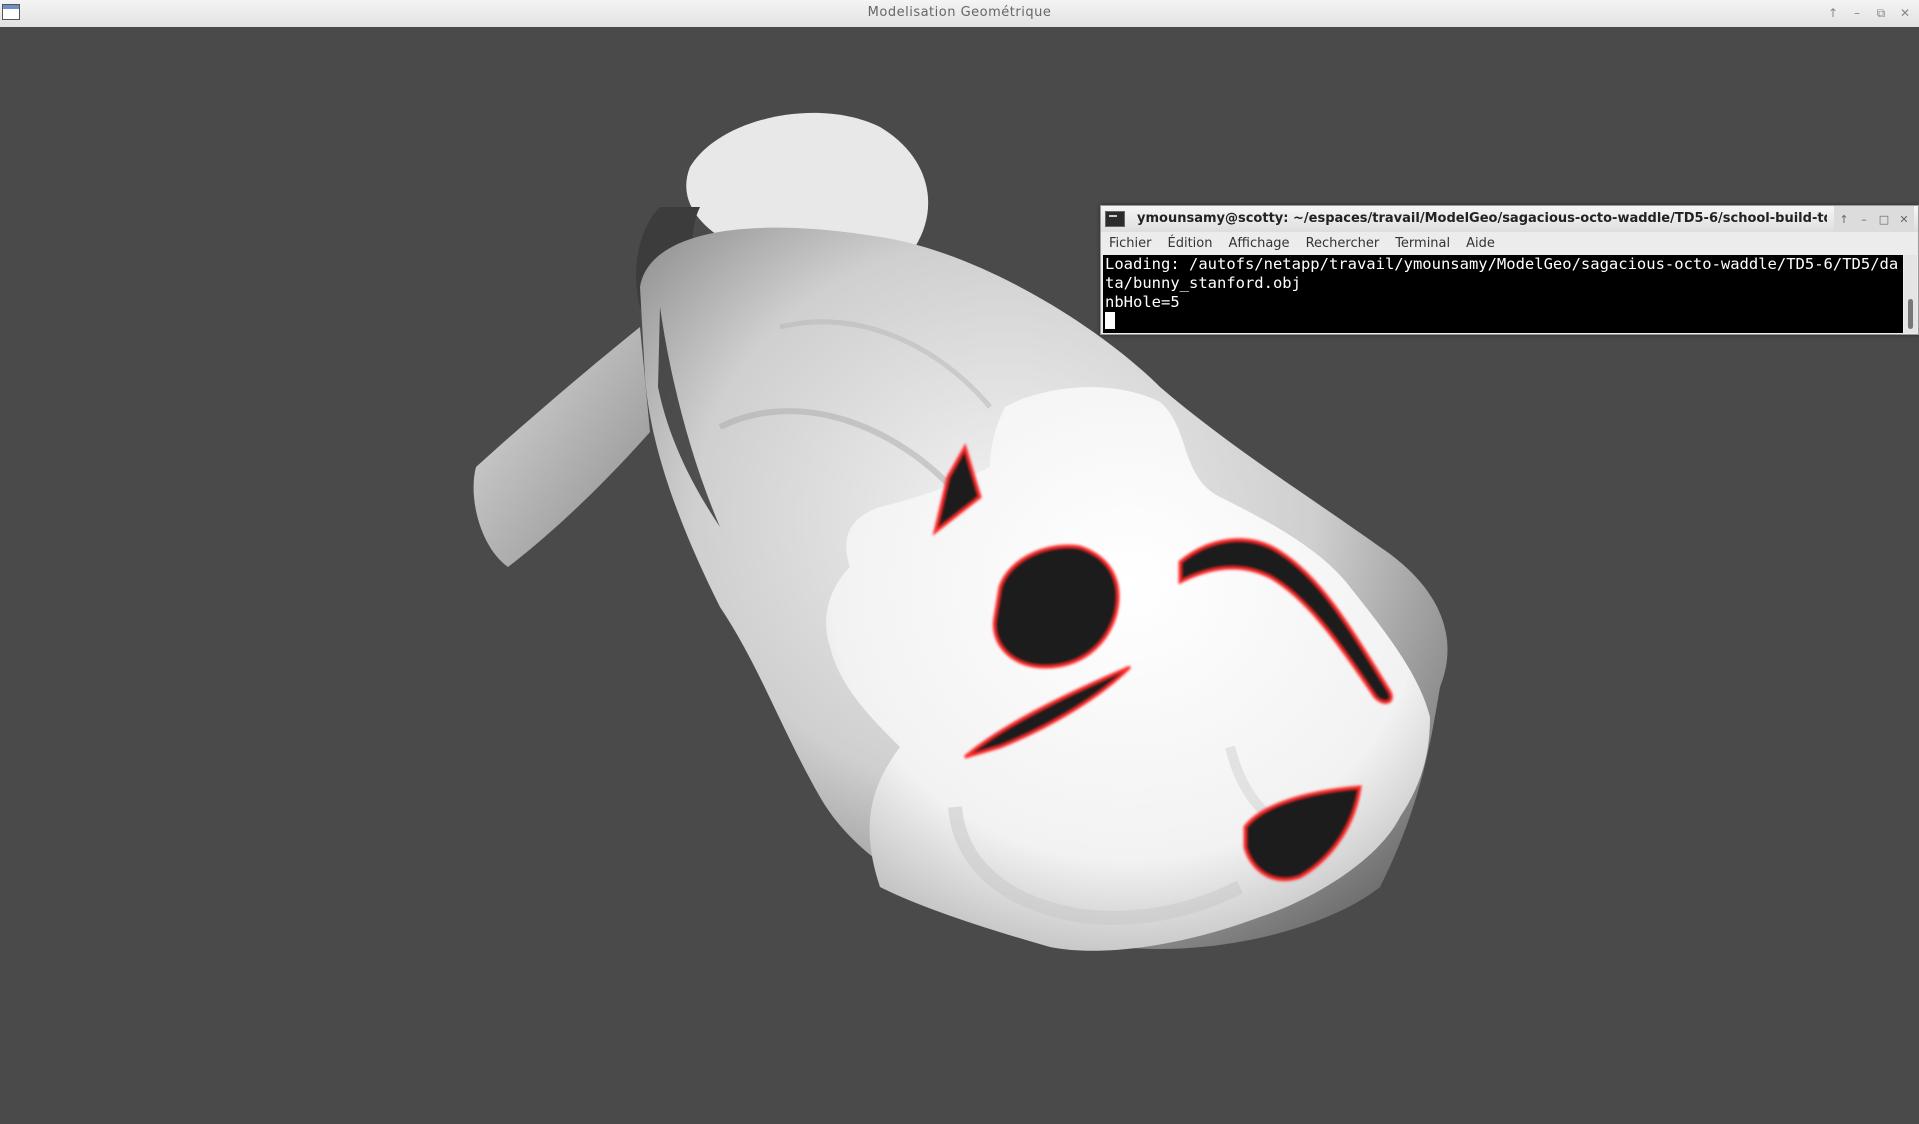 This screenshot has width=1919, height=1124. What do you see at coordinates (561, 447) in the screenshot?
I see `bunny-ear` at bounding box center [561, 447].